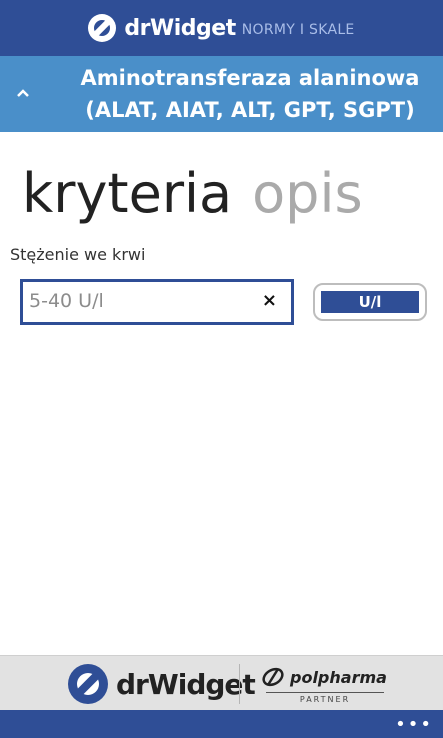  I want to click on unit-button: U/l, so click(370, 302).